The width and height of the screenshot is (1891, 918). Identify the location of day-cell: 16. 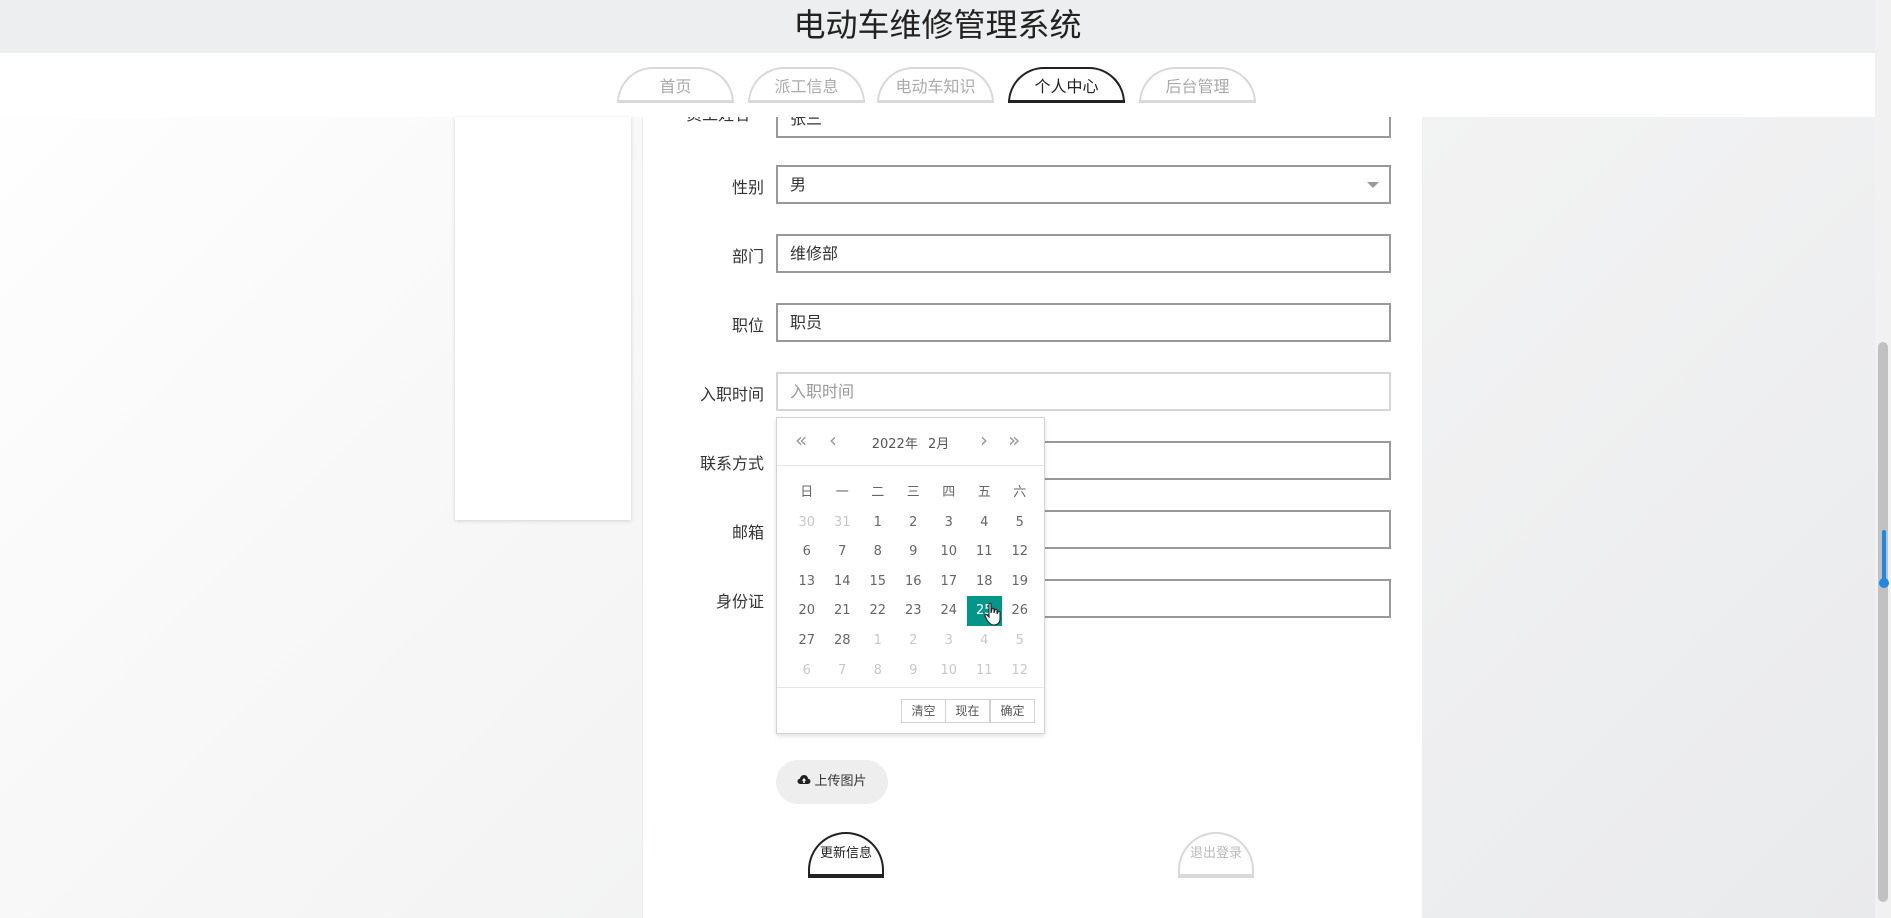
(914, 582).